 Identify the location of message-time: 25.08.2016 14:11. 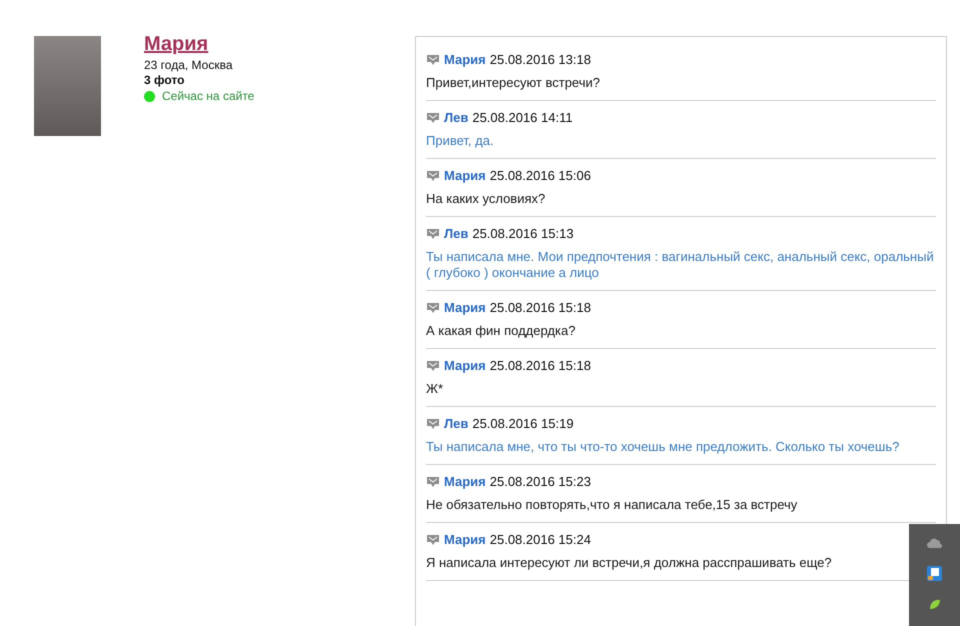
(522, 118).